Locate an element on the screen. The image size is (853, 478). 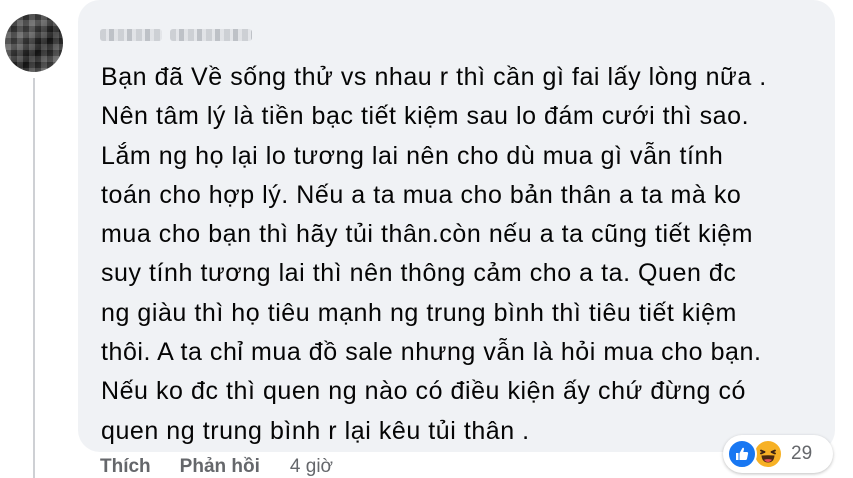
avatar-pixelation is located at coordinates (34, 43).